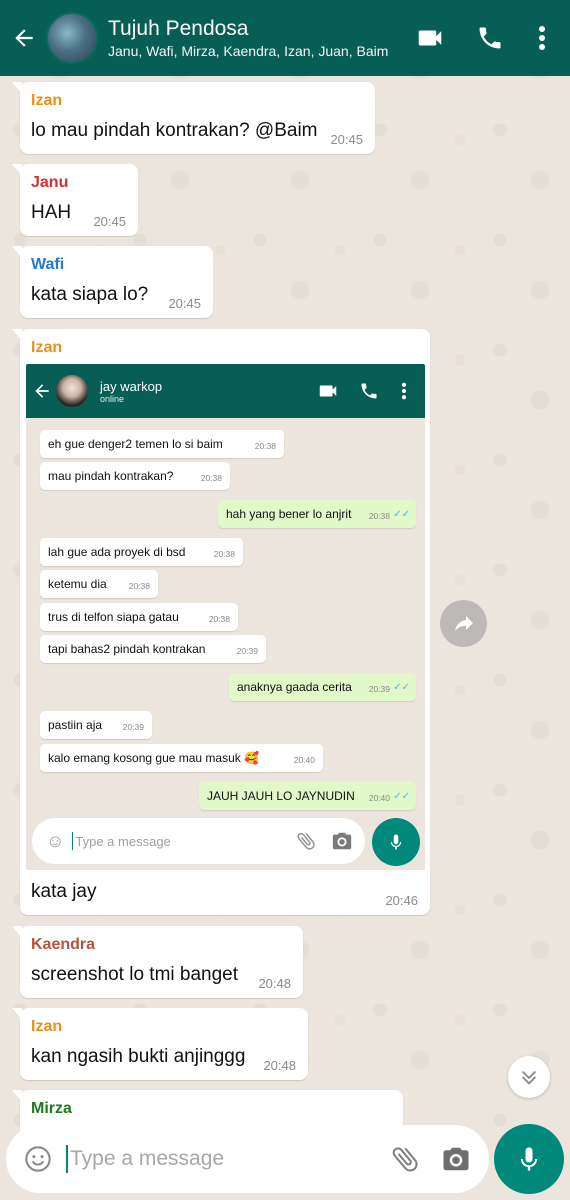 Image resolution: width=570 pixels, height=1200 pixels. What do you see at coordinates (75, 200) in the screenshot?
I see `message-bubble: Janu HAH 20:45` at bounding box center [75, 200].